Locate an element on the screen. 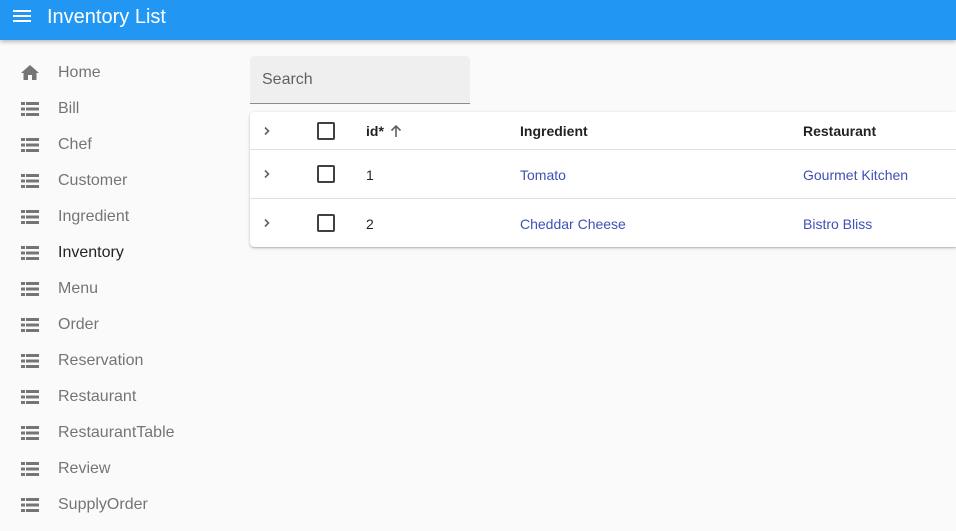 The width and height of the screenshot is (956, 531). sidebar-item-restaurant: Restaurant is located at coordinates (120, 397).